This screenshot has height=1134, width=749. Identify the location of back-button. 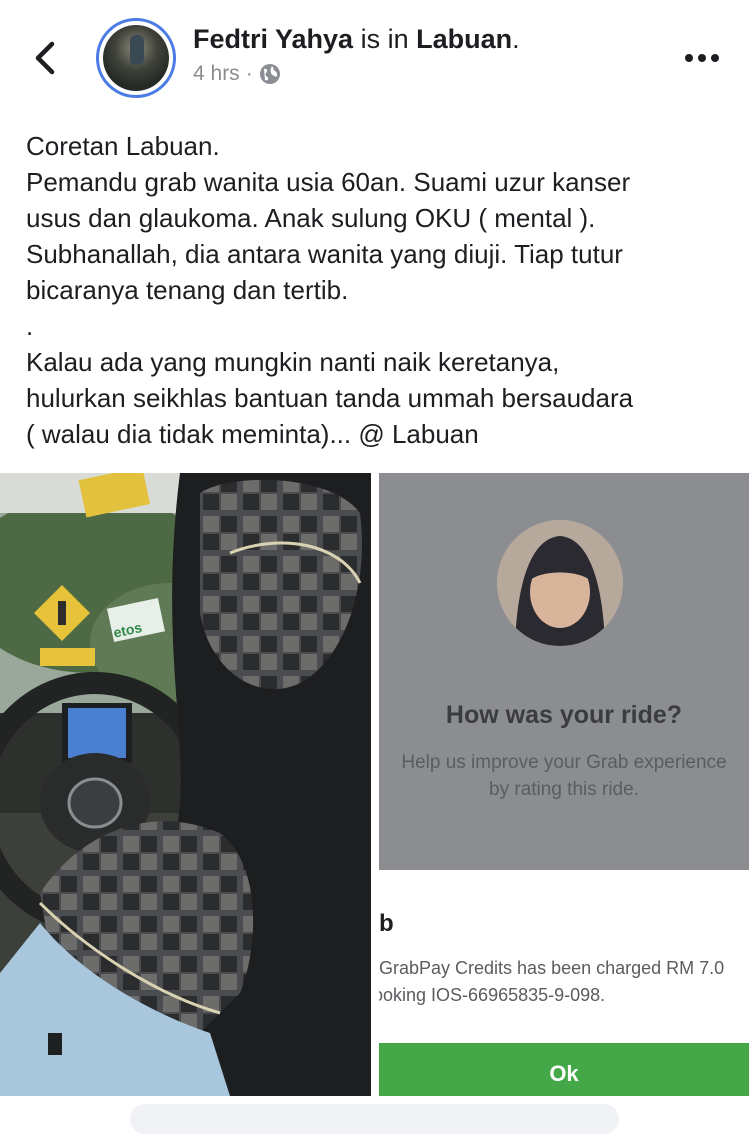
(48, 58).